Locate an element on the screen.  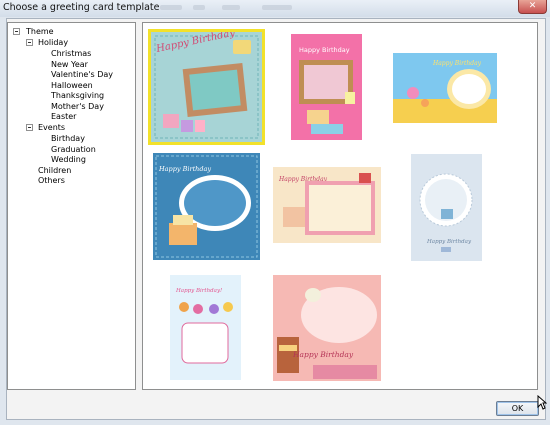
tree-item-others: Others is located at coordinates (51, 180).